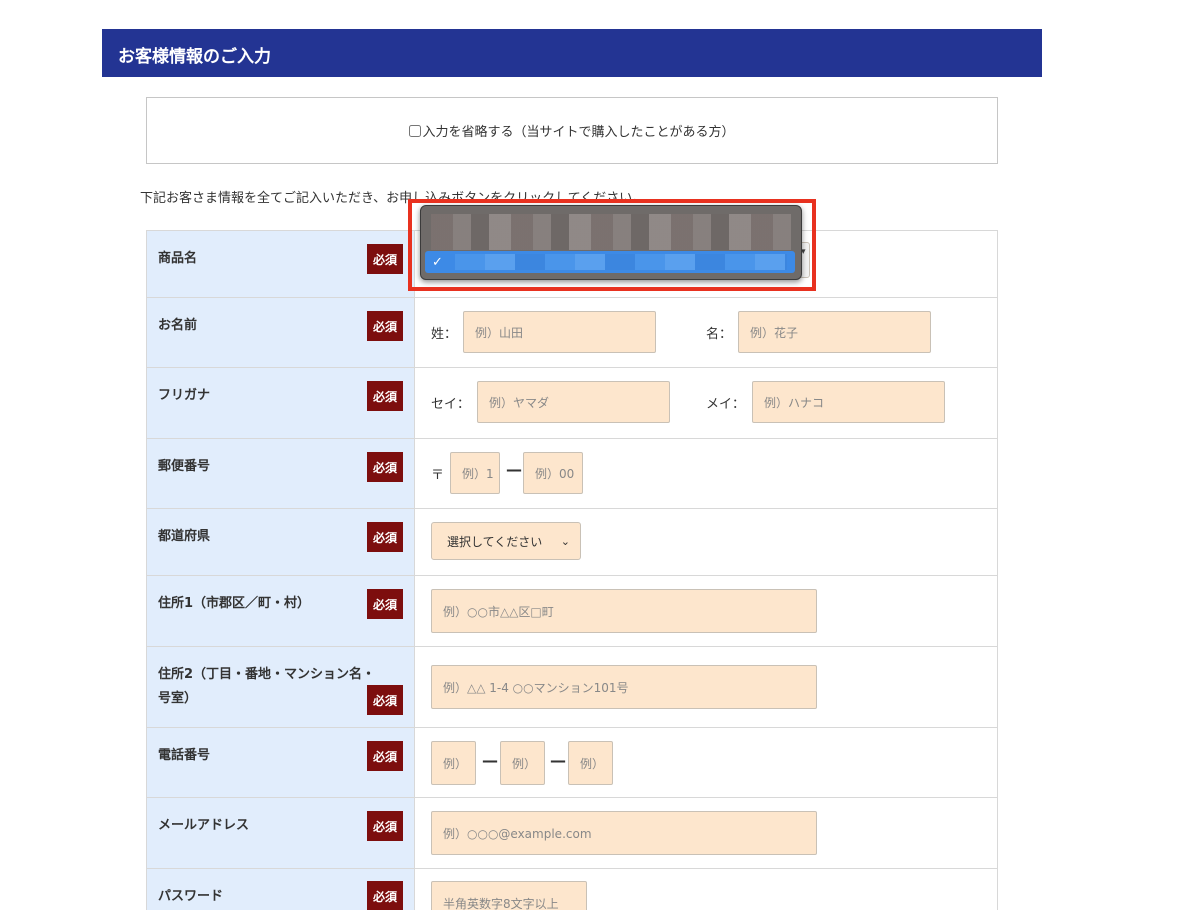 The image size is (1177, 910). What do you see at coordinates (191, 896) in the screenshot?
I see `password-label: パスワード` at bounding box center [191, 896].